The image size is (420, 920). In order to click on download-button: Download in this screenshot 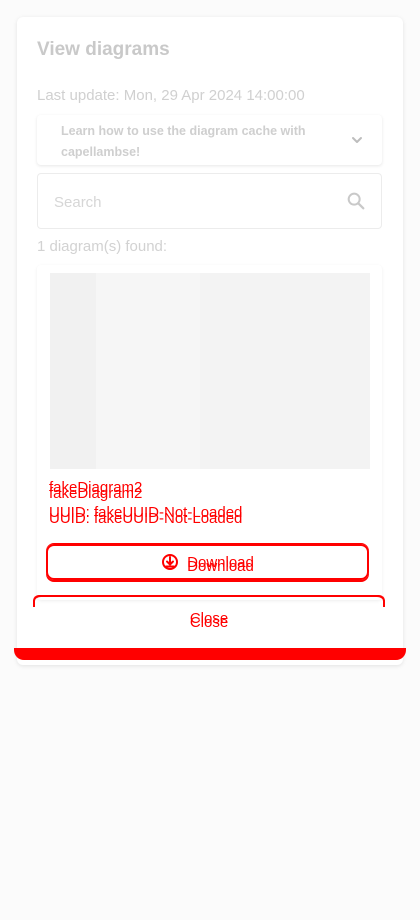, I will do `click(207, 562)`.